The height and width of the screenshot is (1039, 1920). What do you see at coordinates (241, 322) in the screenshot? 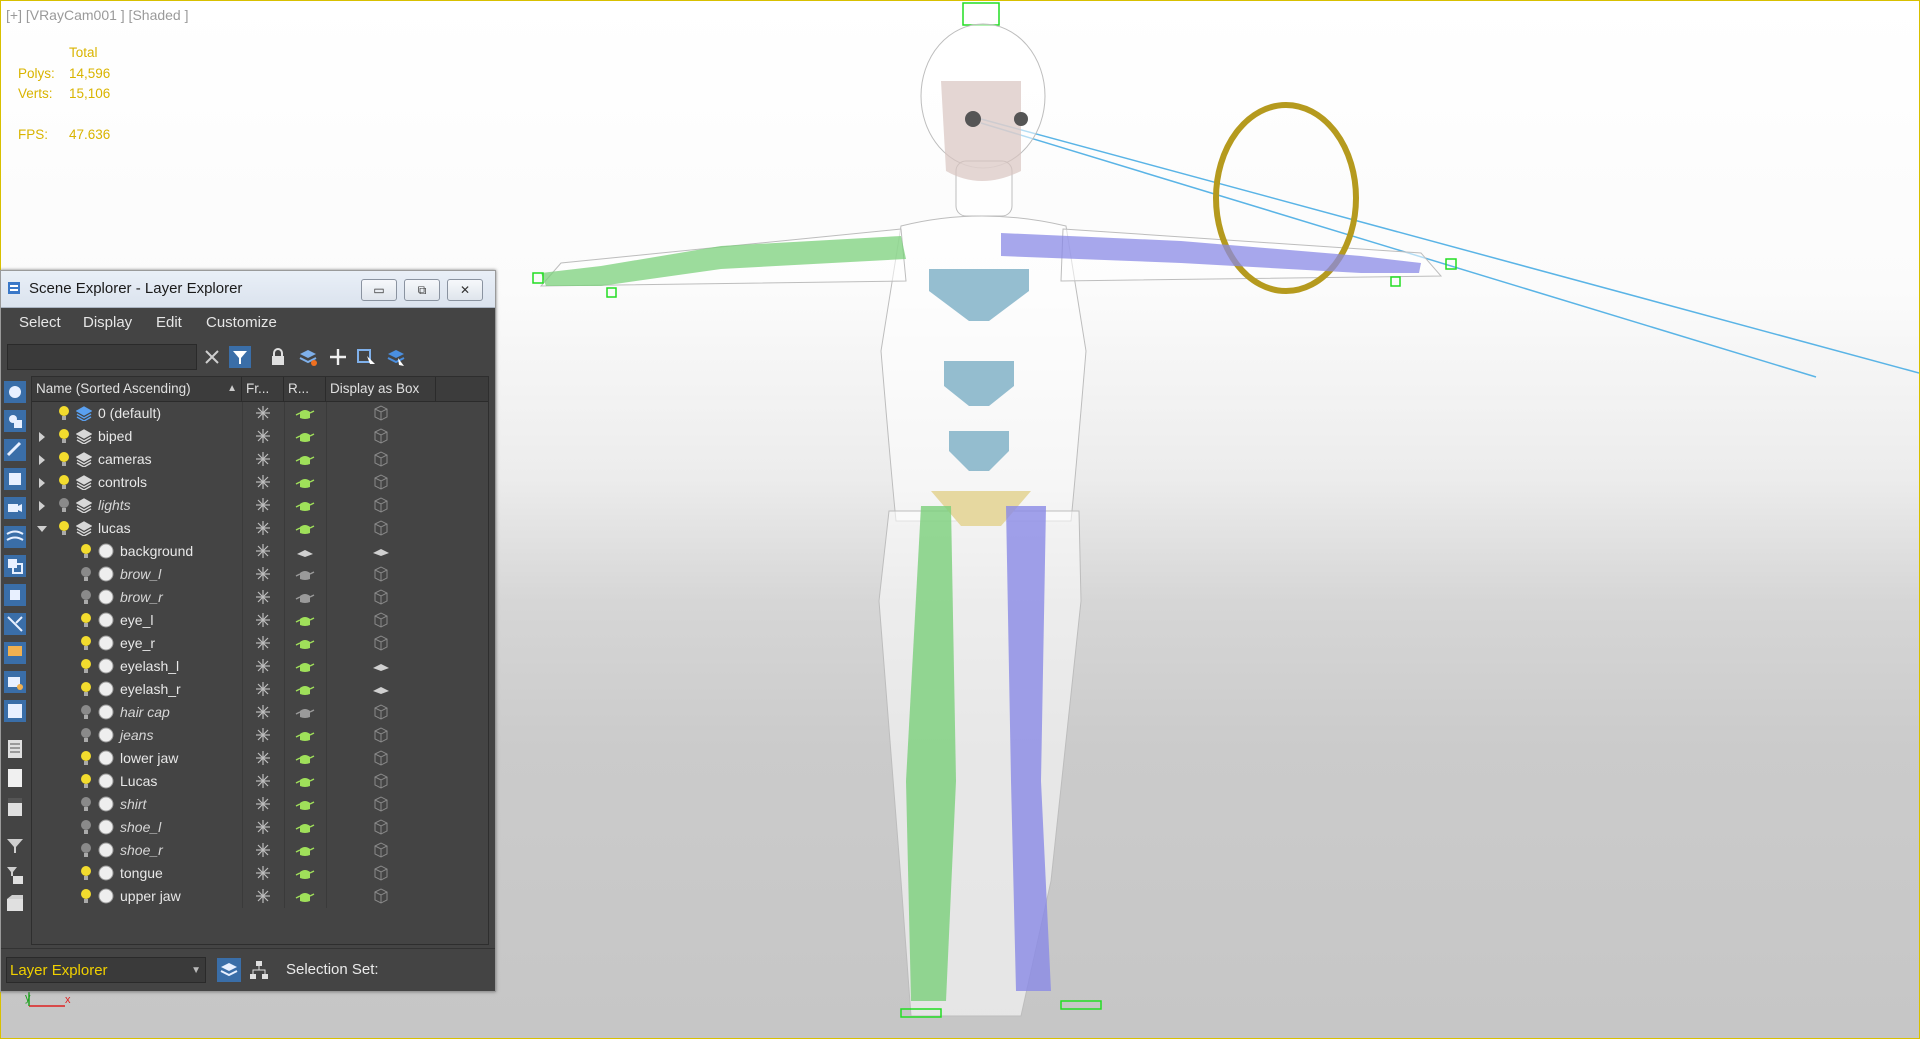
I see `menu-customize: Customize` at bounding box center [241, 322].